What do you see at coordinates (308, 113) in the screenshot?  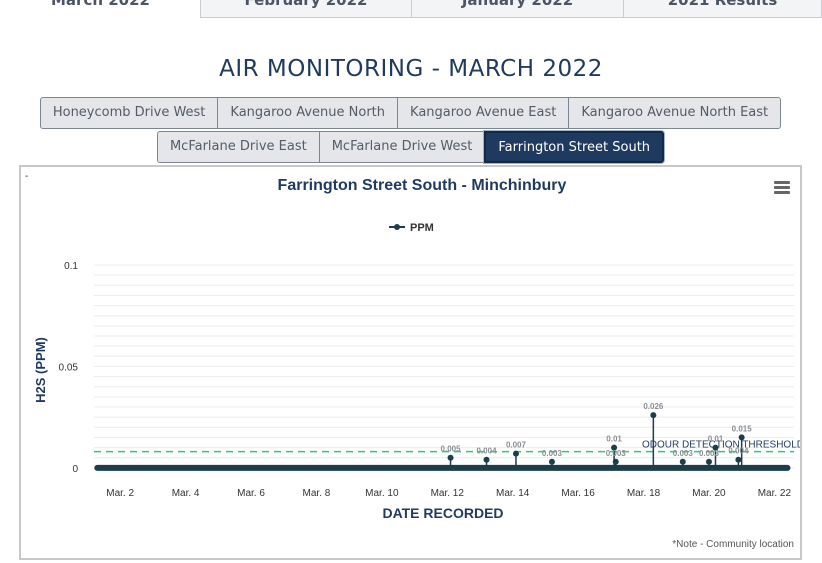 I see `location-button-kangaroo-avenue-north: Kangaroo Avenue North` at bounding box center [308, 113].